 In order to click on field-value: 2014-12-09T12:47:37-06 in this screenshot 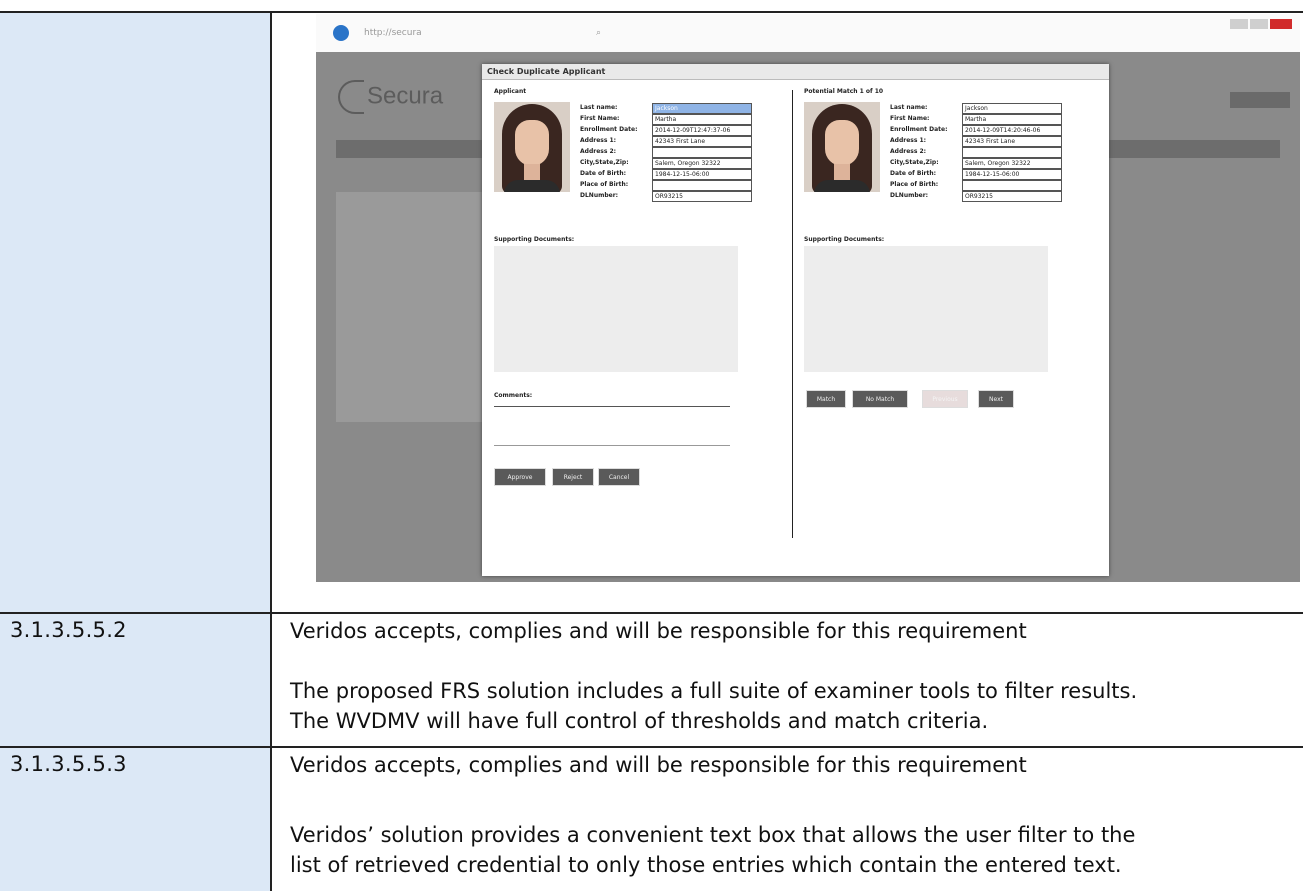, I will do `click(702, 130)`.